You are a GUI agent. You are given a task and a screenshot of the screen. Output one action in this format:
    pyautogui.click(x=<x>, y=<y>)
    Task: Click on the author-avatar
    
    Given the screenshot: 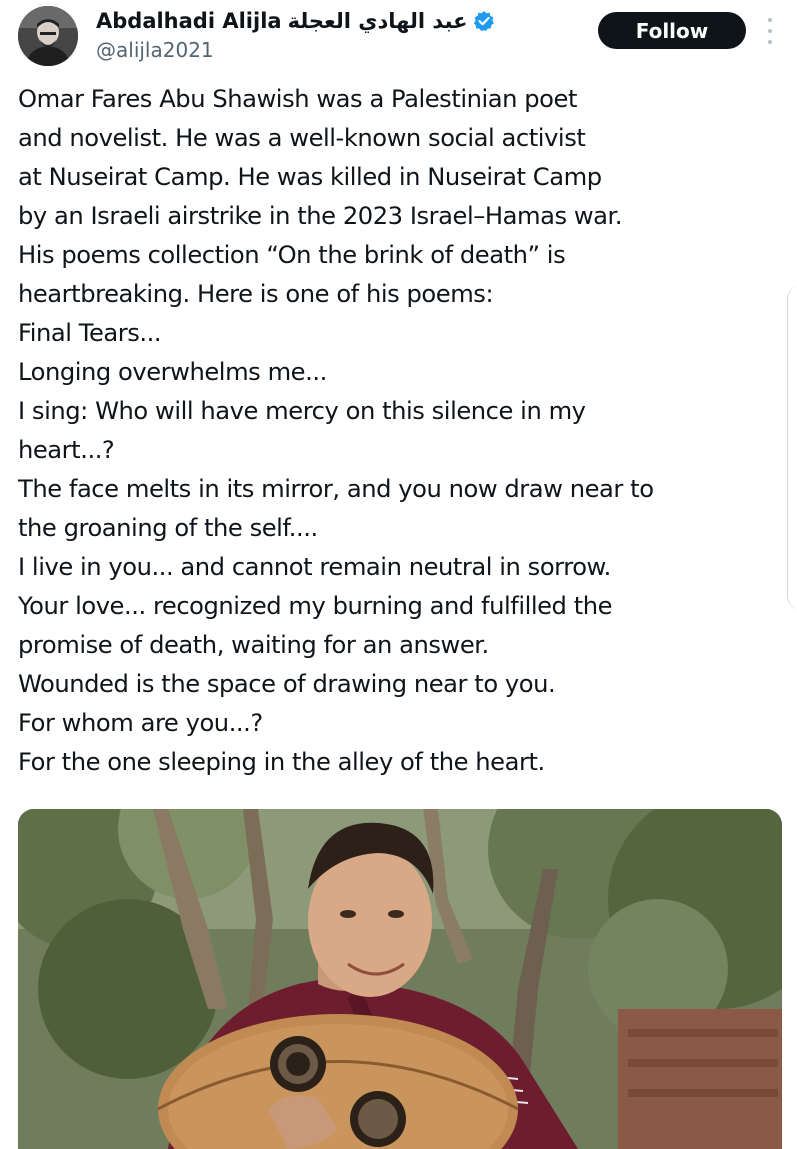 What is the action you would take?
    pyautogui.click(x=48, y=36)
    